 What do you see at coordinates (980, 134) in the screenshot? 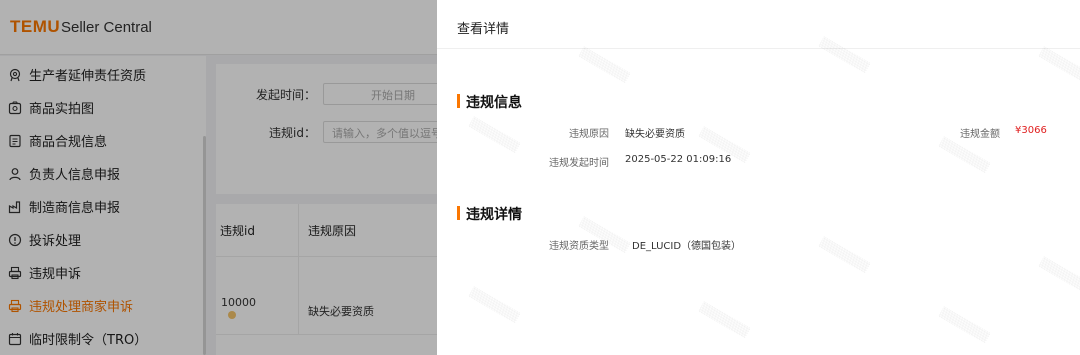
I see `violation-amount-label: 违规金额` at bounding box center [980, 134].